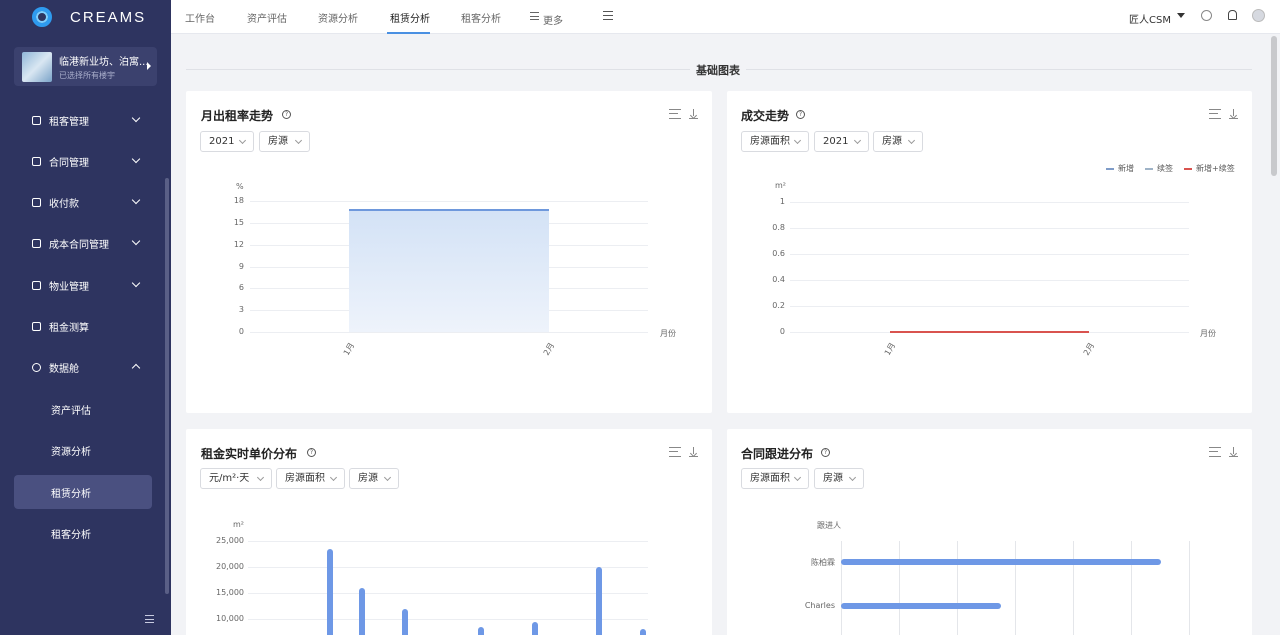 This screenshot has height=635, width=1280. Describe the element at coordinates (85, 367) in the screenshot. I see `sidebar-item-data-cabin: 数据舱` at that location.